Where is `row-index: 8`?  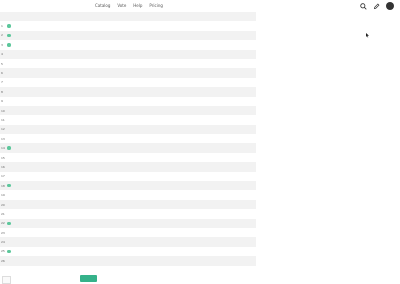 row-index: 8 is located at coordinates (2, 91).